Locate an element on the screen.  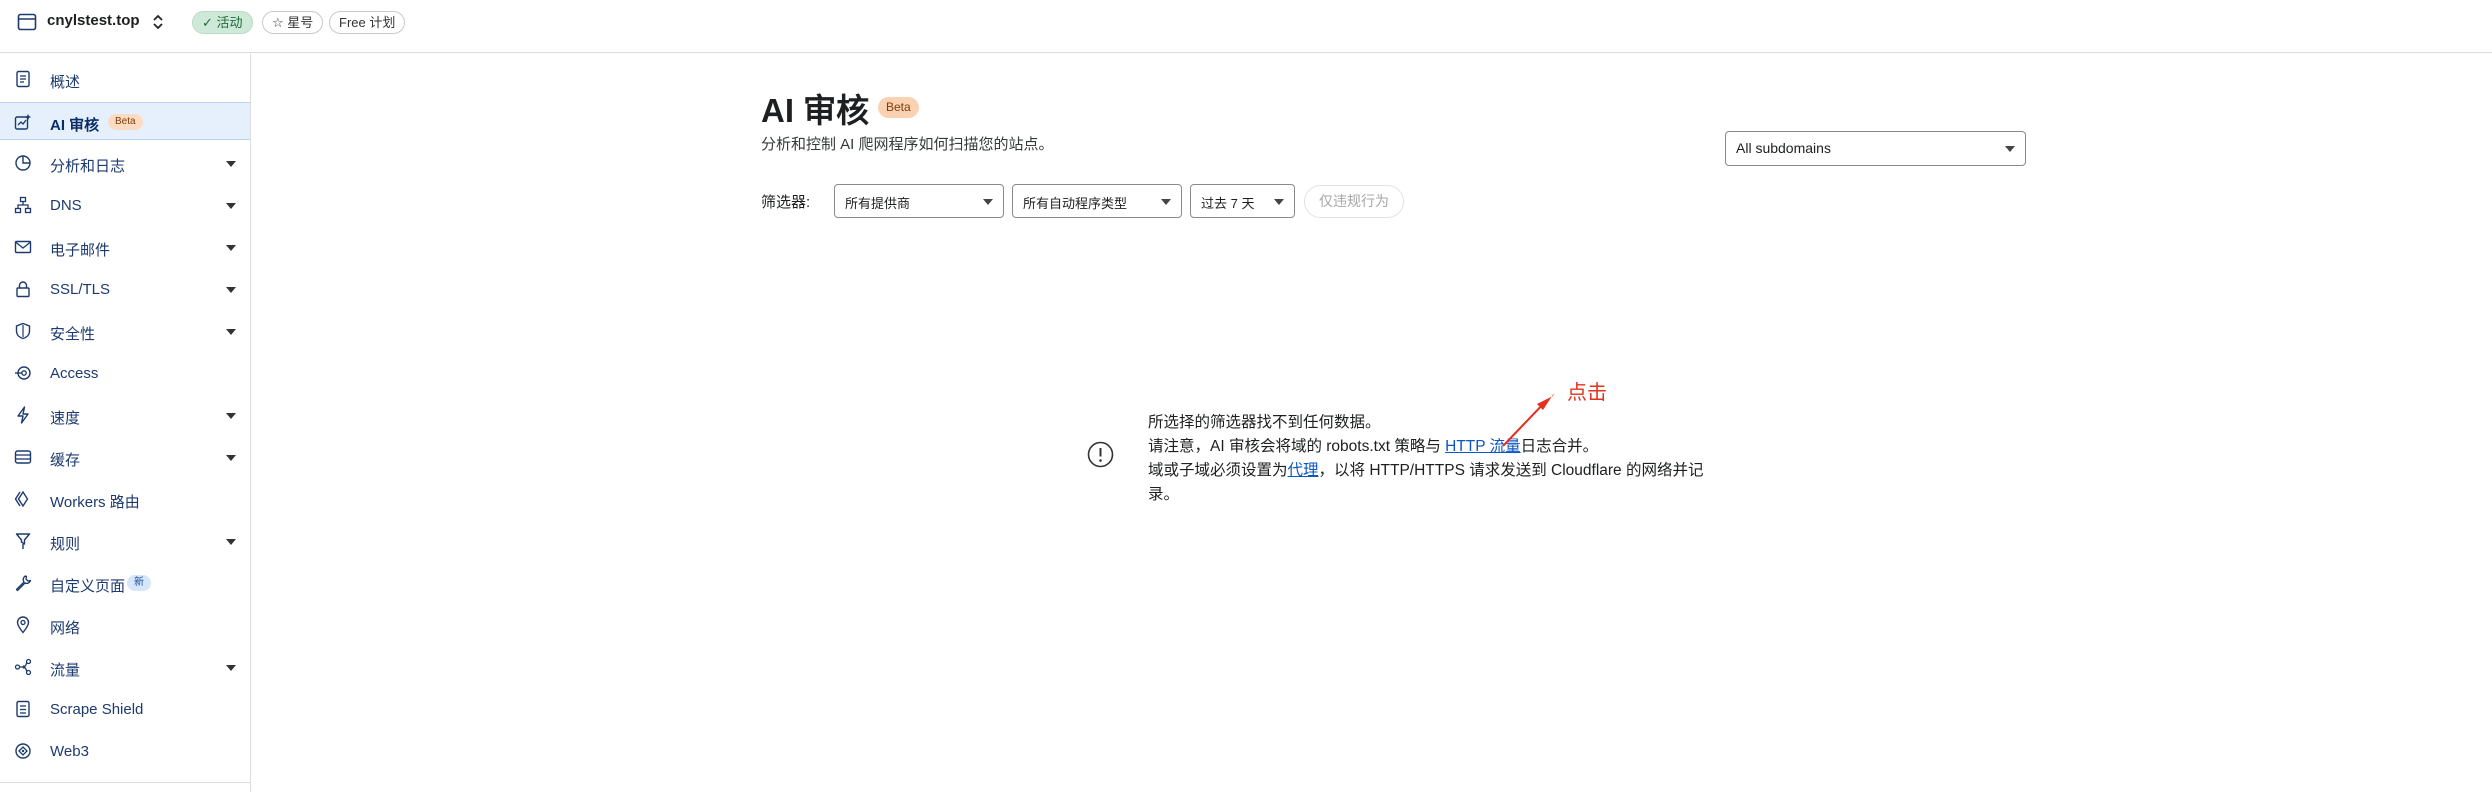
sidebar-item-label: 电子邮件 is located at coordinates (80, 250).